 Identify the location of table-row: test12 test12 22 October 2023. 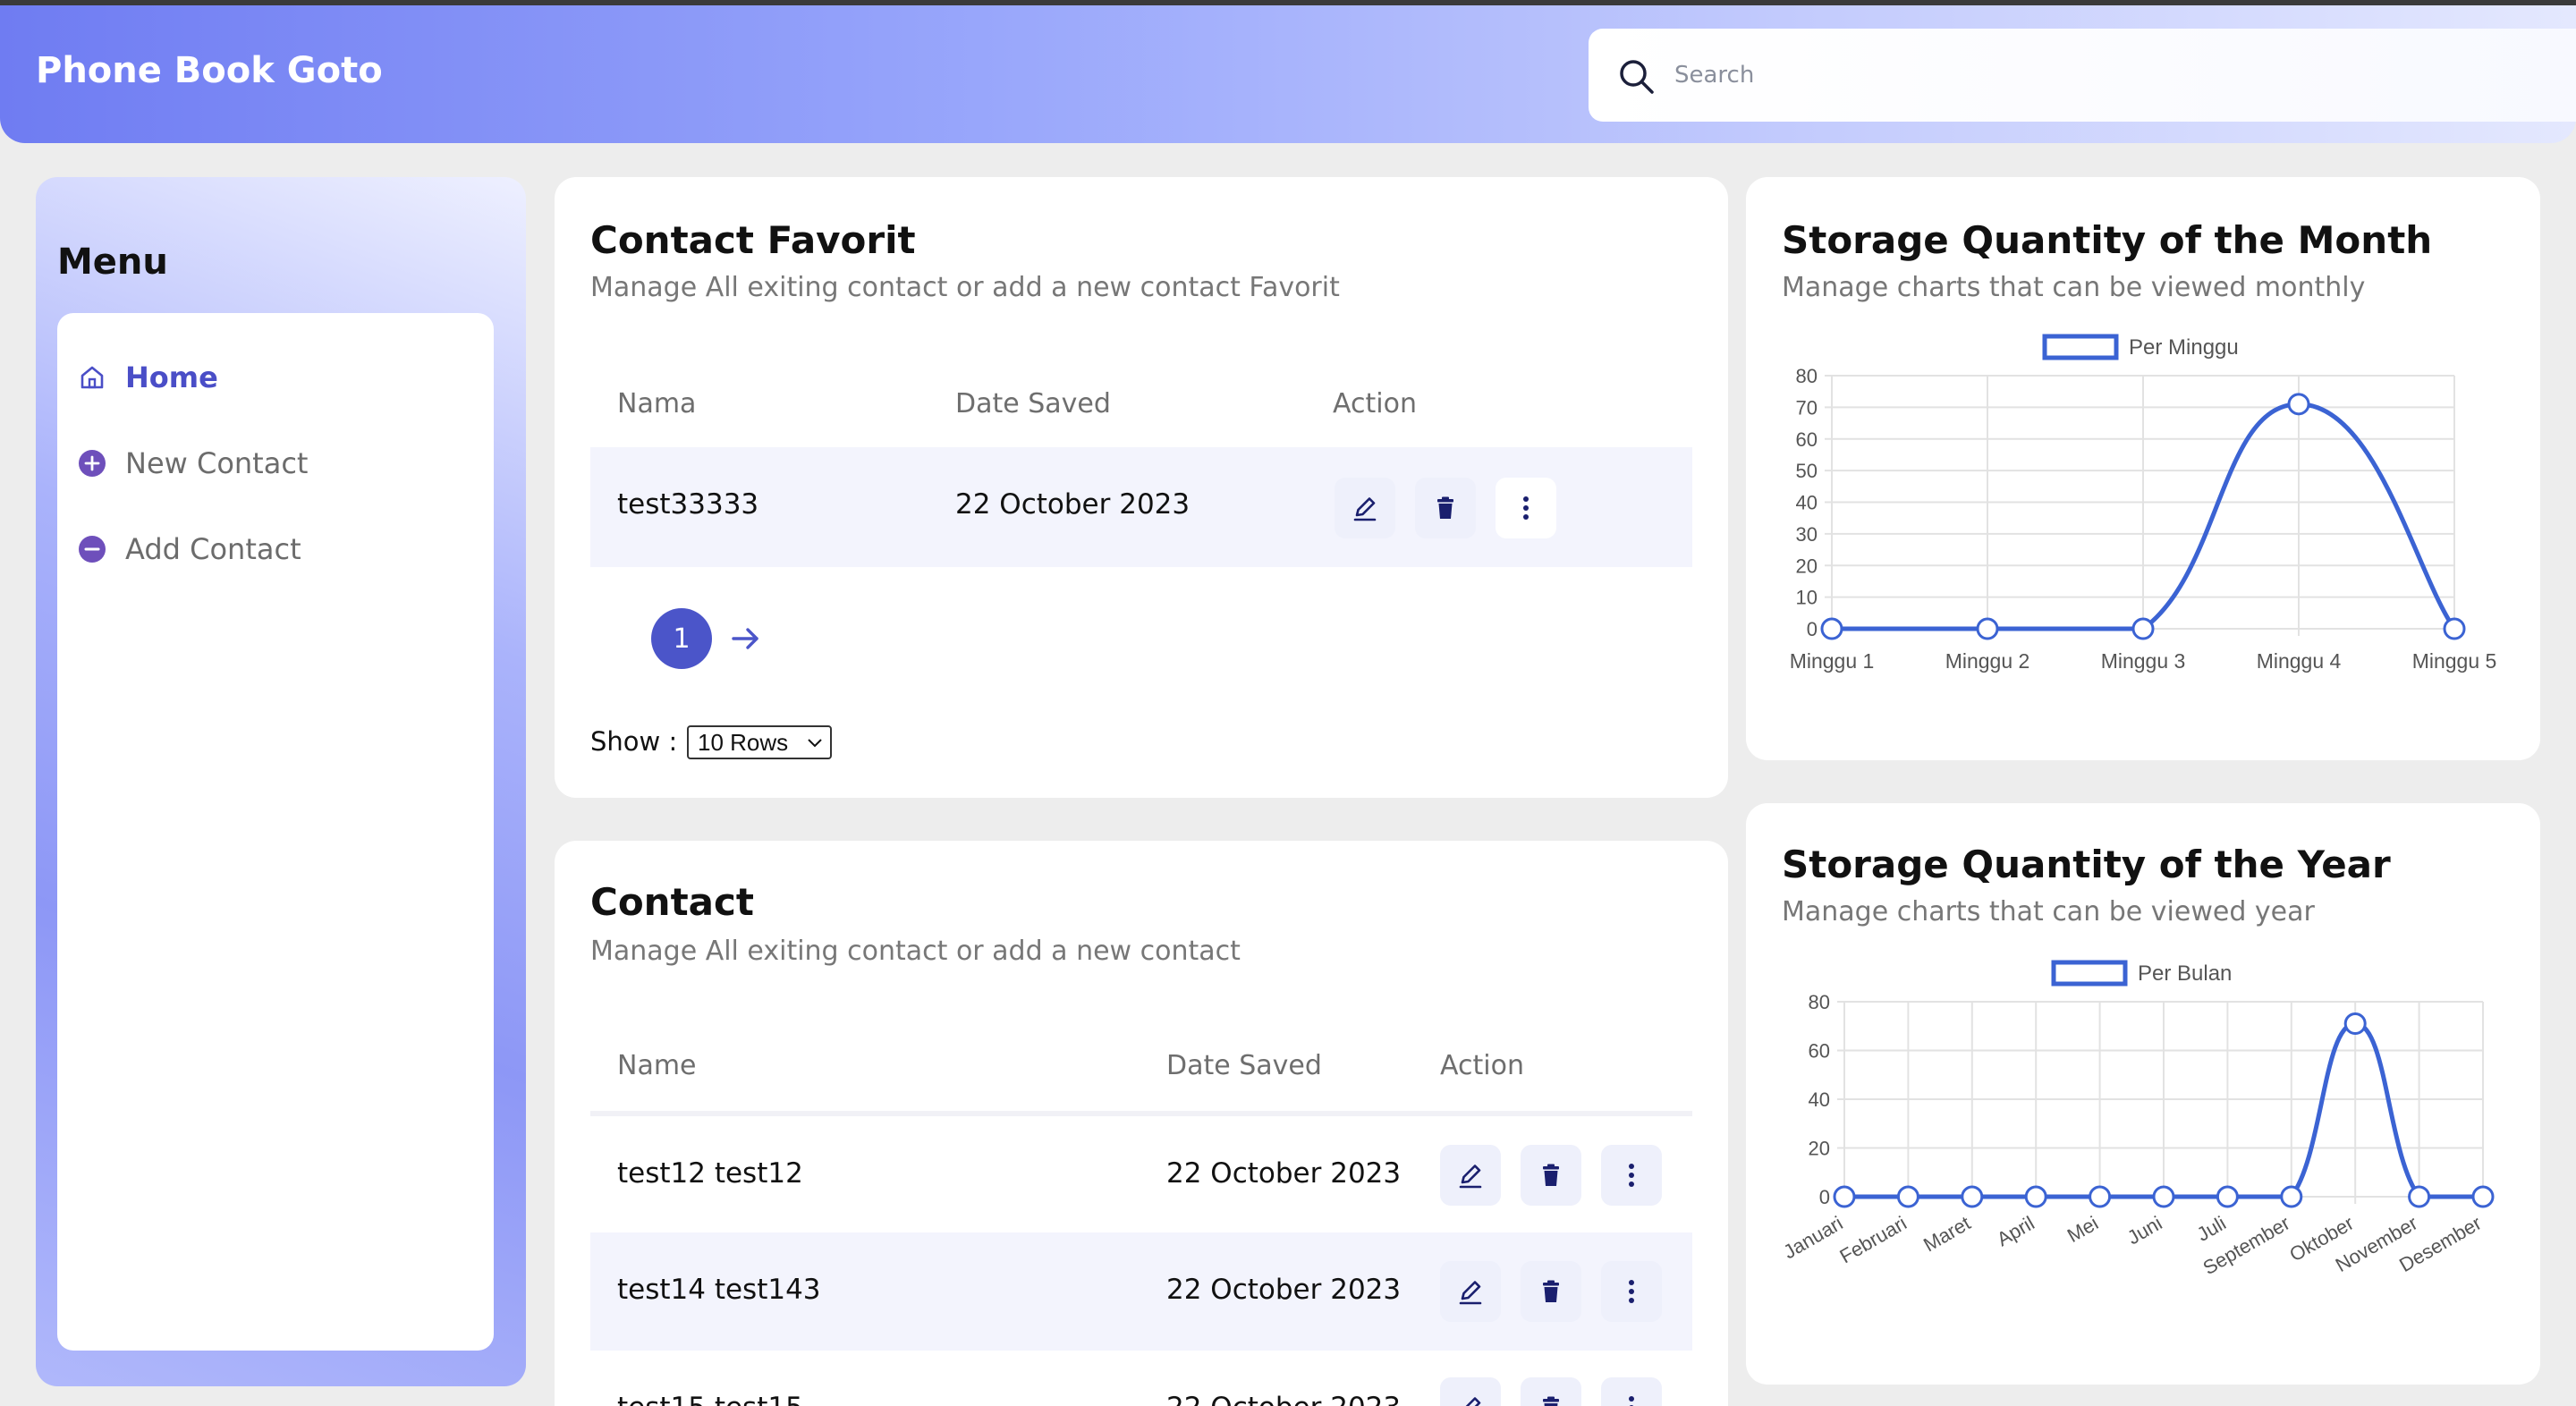
(1141, 1175).